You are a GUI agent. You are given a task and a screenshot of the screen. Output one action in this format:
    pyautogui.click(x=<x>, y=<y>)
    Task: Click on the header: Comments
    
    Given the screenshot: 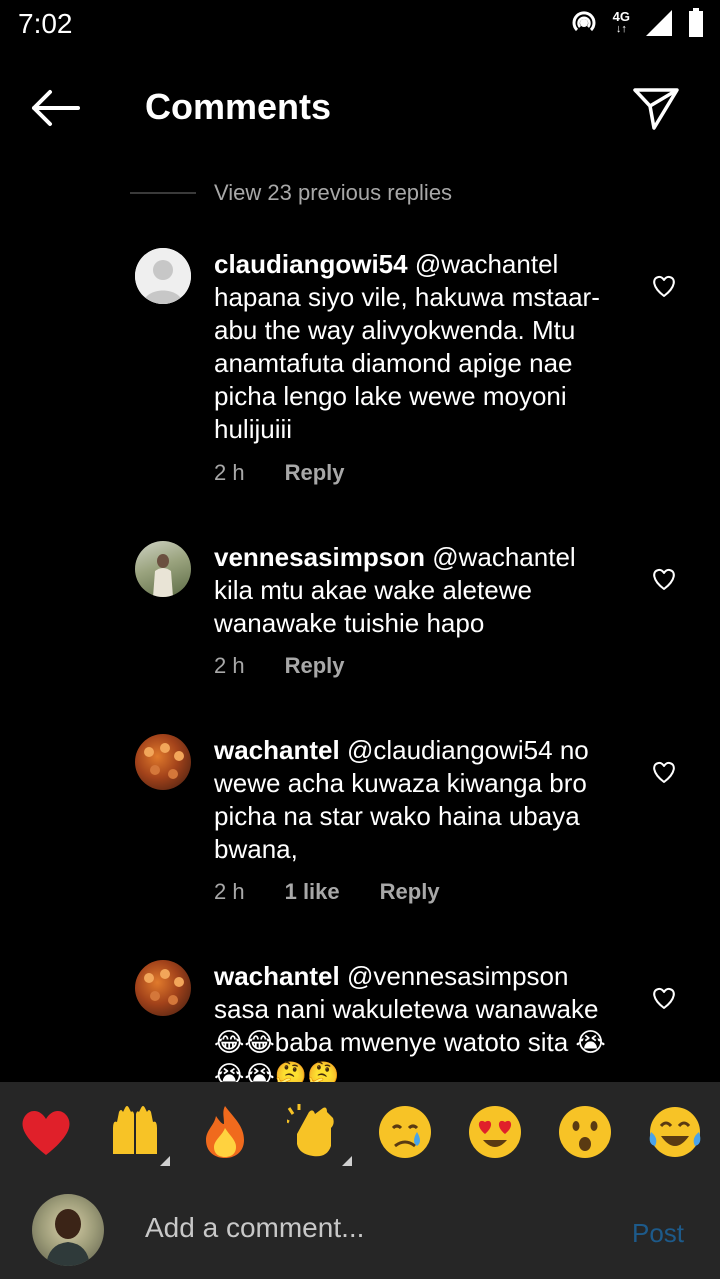 What is the action you would take?
    pyautogui.click(x=360, y=108)
    